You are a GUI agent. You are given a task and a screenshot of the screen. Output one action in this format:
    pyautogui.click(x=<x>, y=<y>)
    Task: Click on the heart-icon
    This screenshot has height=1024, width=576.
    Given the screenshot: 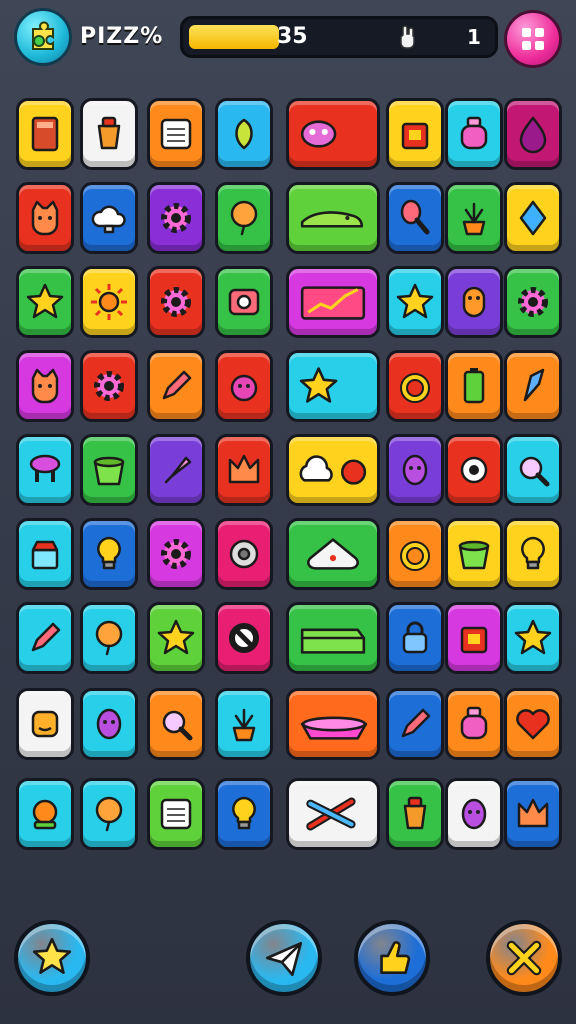 What is the action you would take?
    pyautogui.click(x=533, y=724)
    